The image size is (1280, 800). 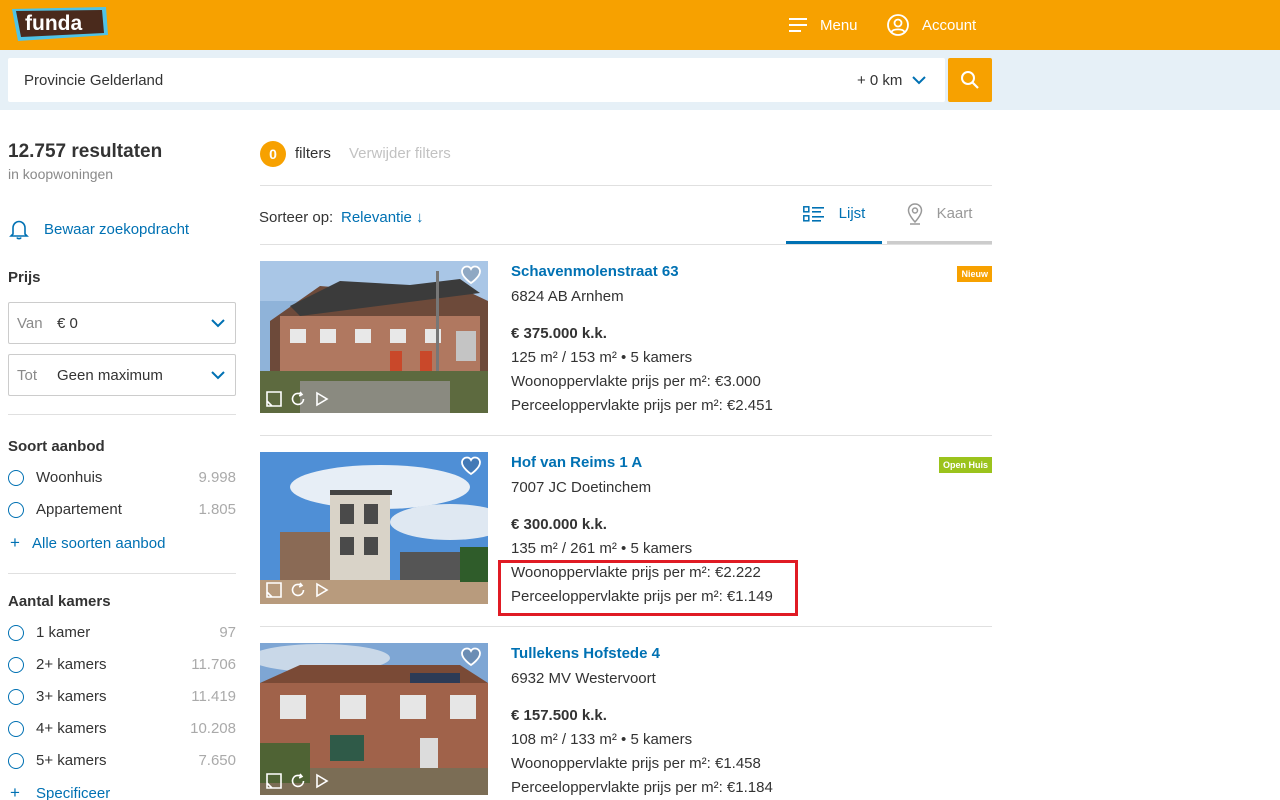 I want to click on svg-text: funda, so click(x=53, y=23).